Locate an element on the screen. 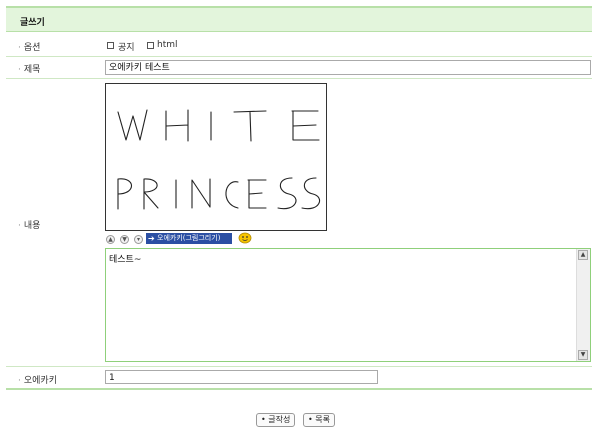 Image resolution: width=600 pixels, height=436 pixels. content-label: 내용 is located at coordinates (32, 226).